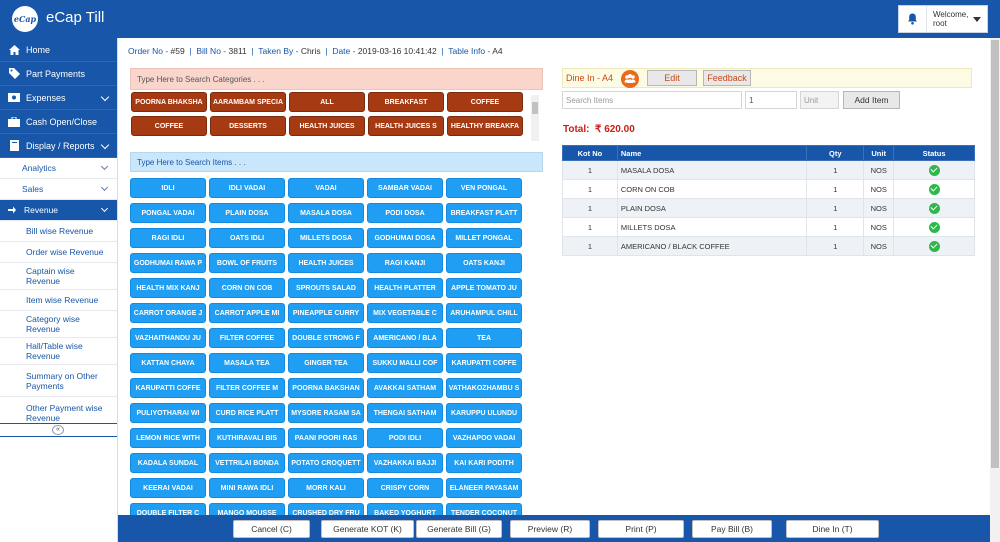 This screenshot has height=542, width=1000. I want to click on table-row: 1 MASALA DOSA 1 NOS, so click(768, 170).